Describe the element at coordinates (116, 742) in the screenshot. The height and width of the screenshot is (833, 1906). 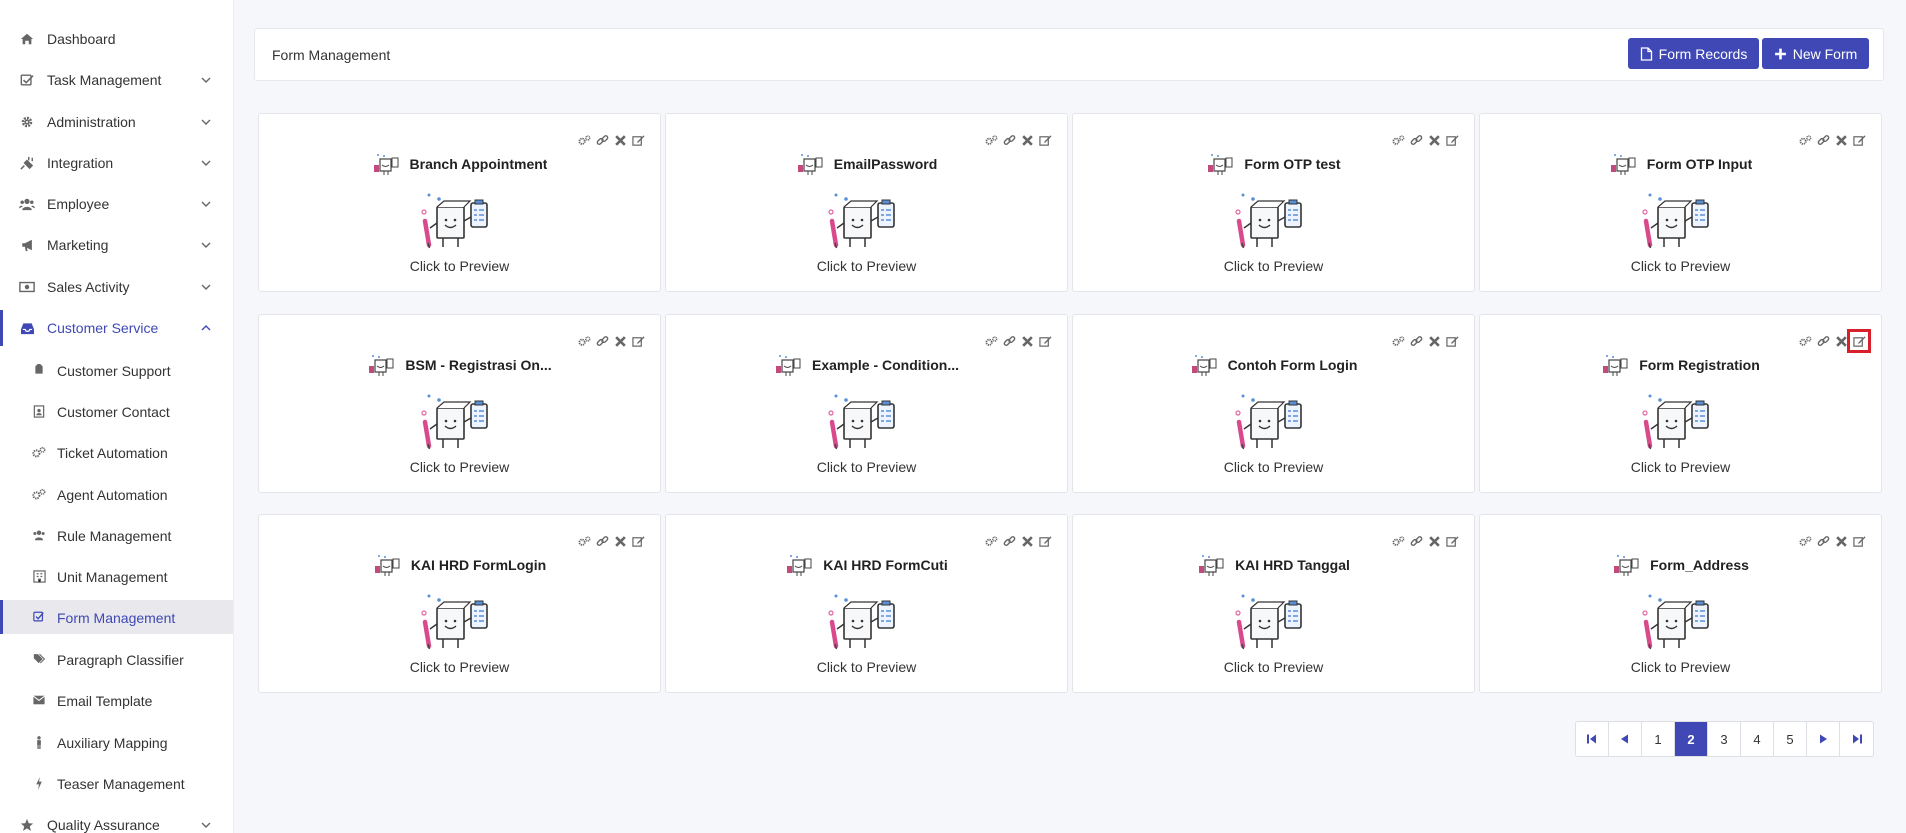
I see `sidebar-subitem-auxiliary-mapping: Auxiliary Mapping` at that location.